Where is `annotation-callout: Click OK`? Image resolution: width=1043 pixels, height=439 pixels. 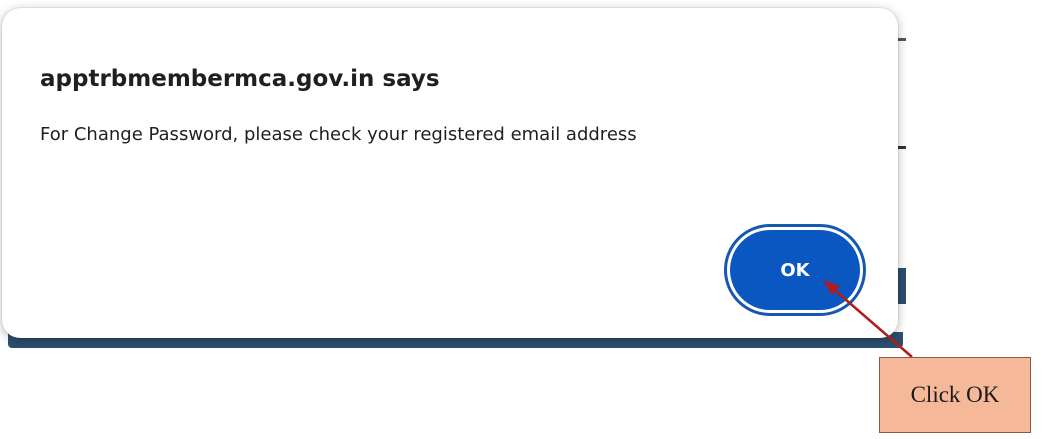
annotation-callout: Click OK is located at coordinates (955, 395).